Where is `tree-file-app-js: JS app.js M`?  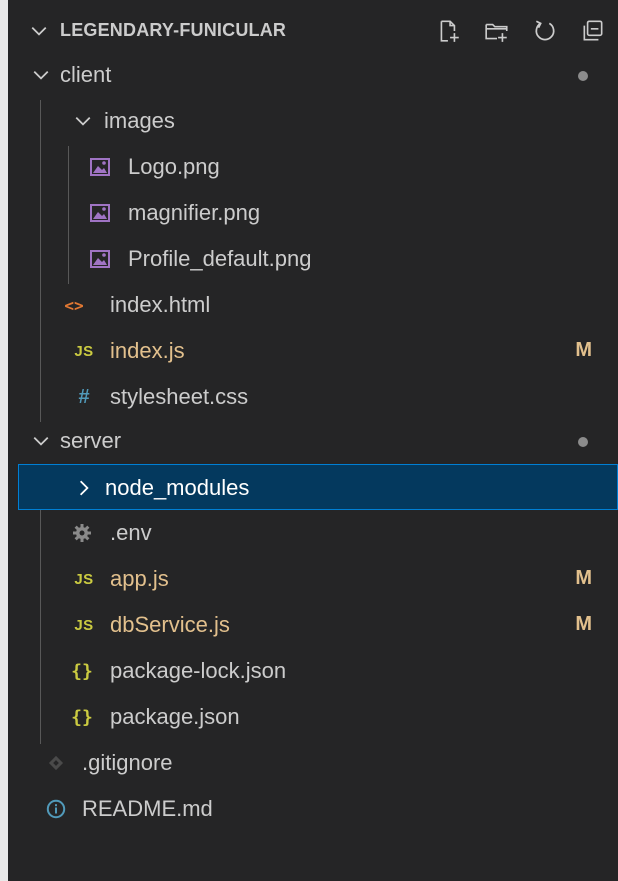 tree-file-app-js: JS app.js M is located at coordinates (313, 579).